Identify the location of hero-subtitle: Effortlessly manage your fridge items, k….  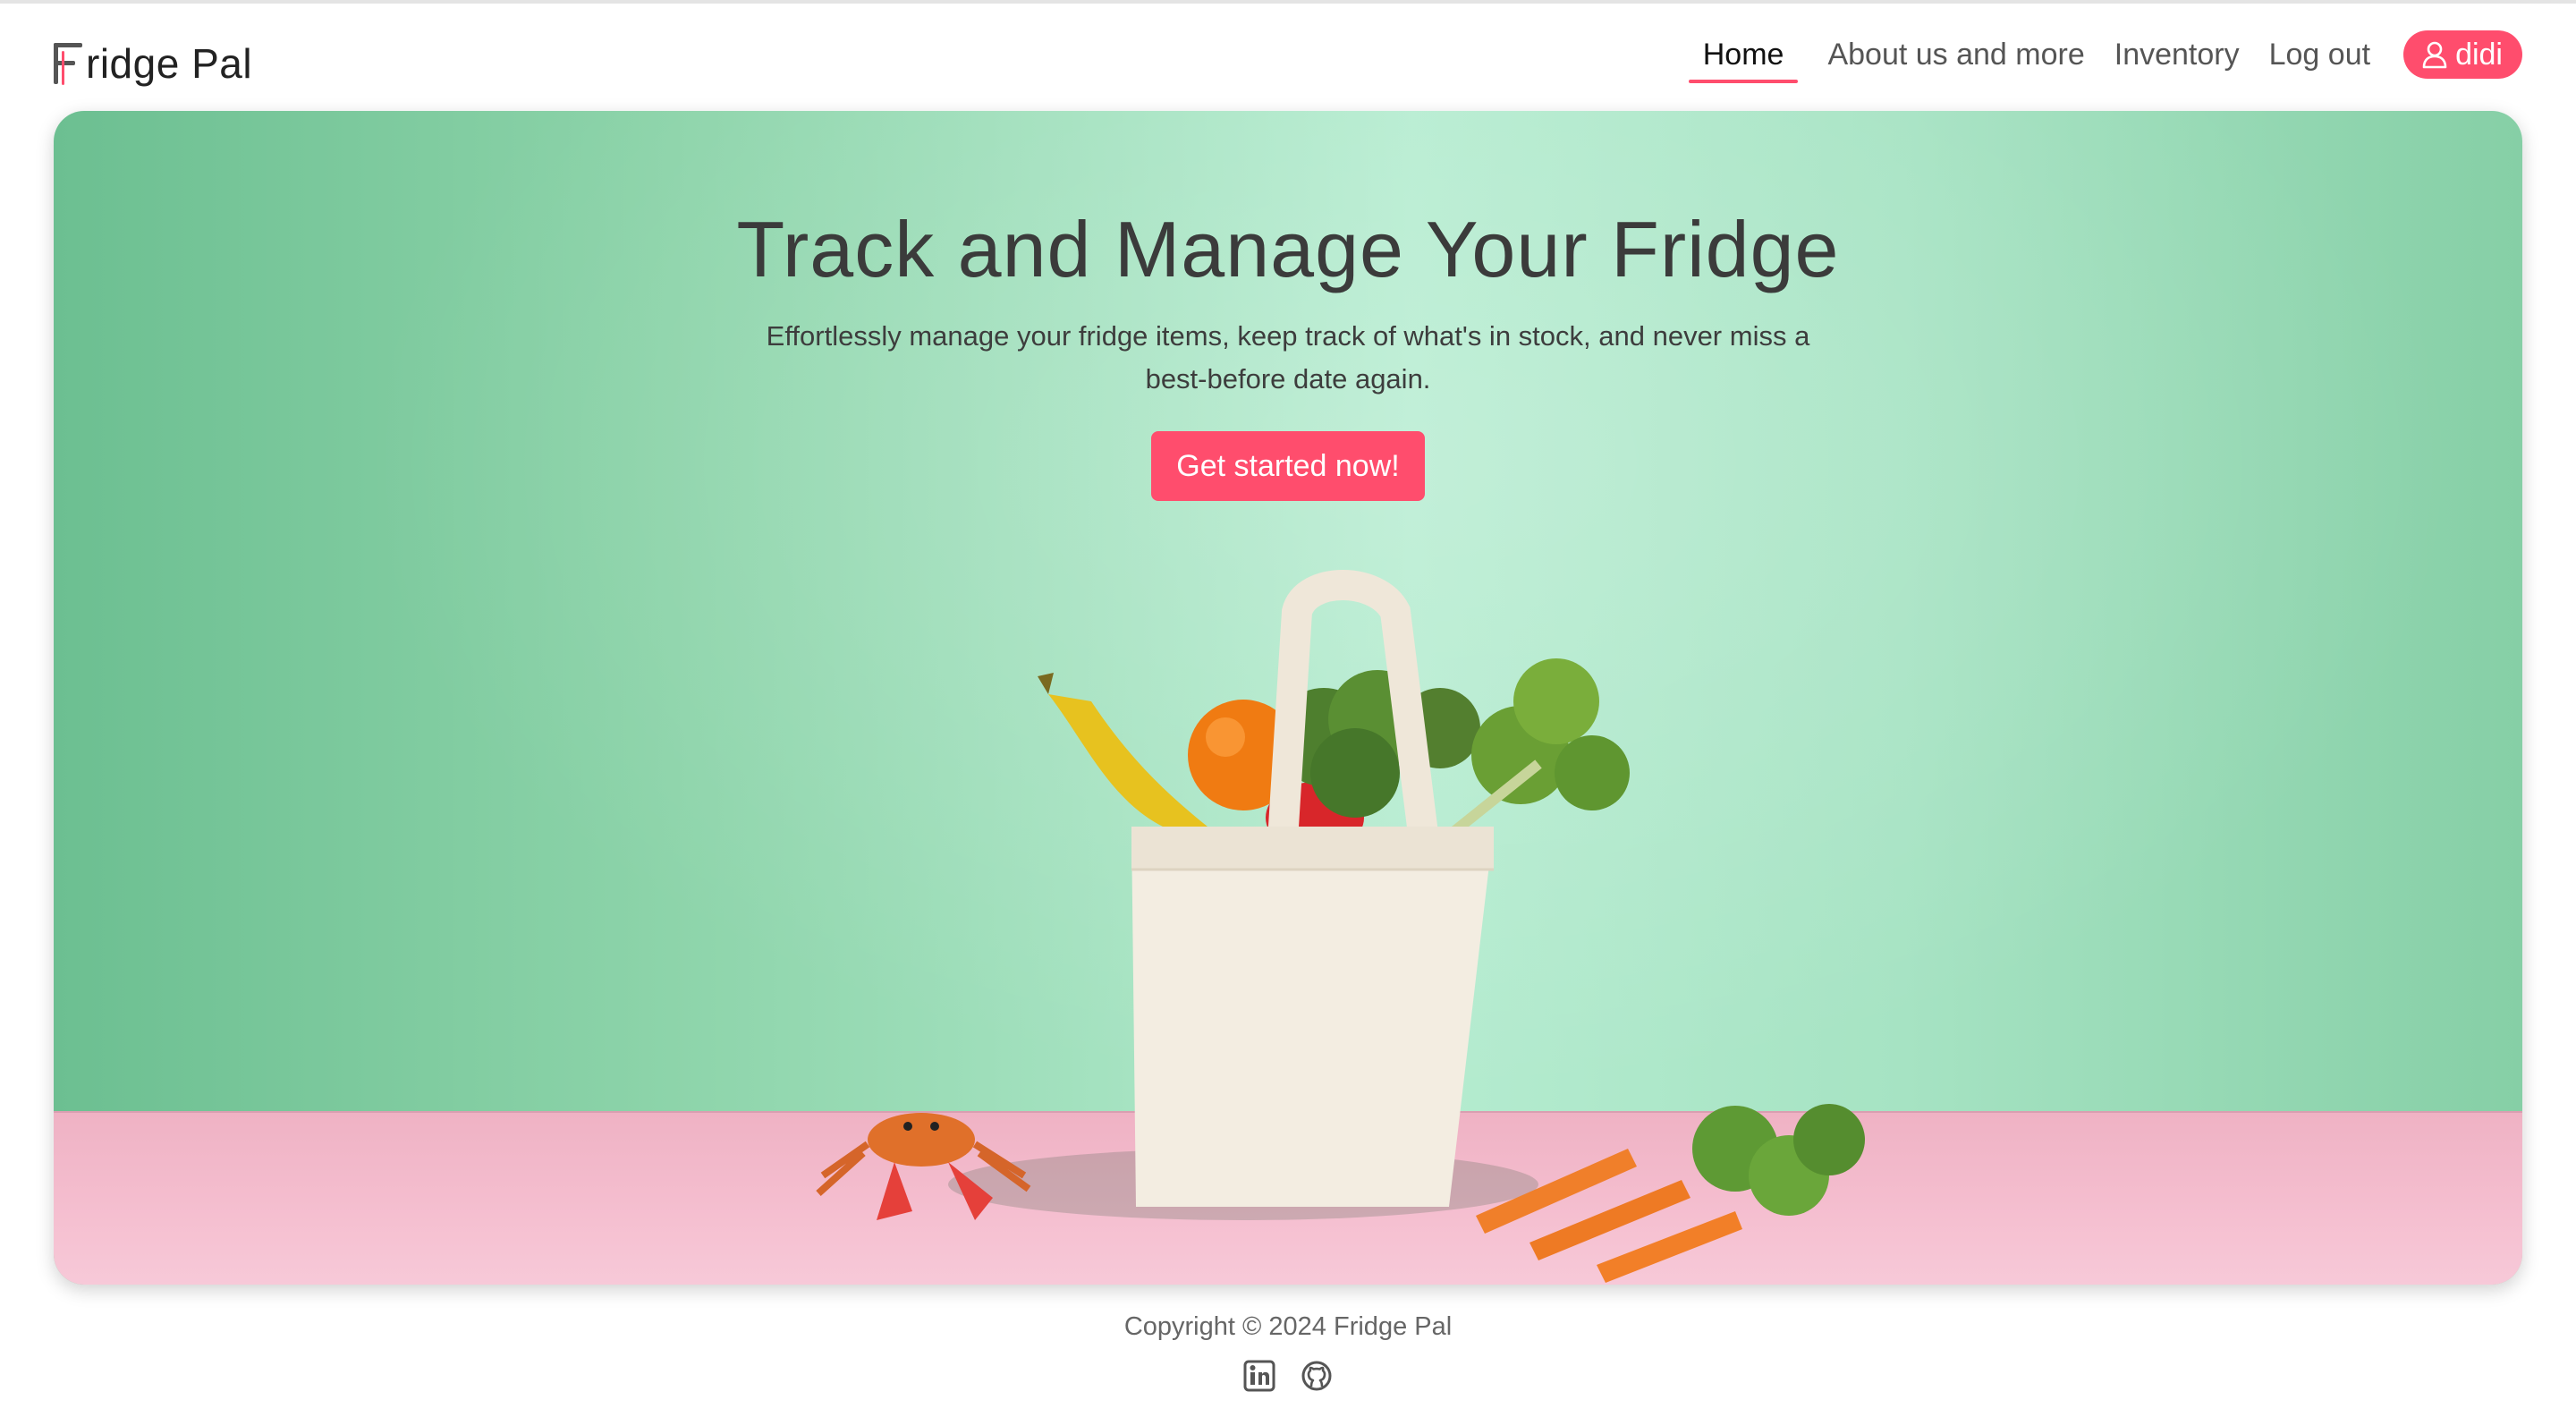
(1288, 357).